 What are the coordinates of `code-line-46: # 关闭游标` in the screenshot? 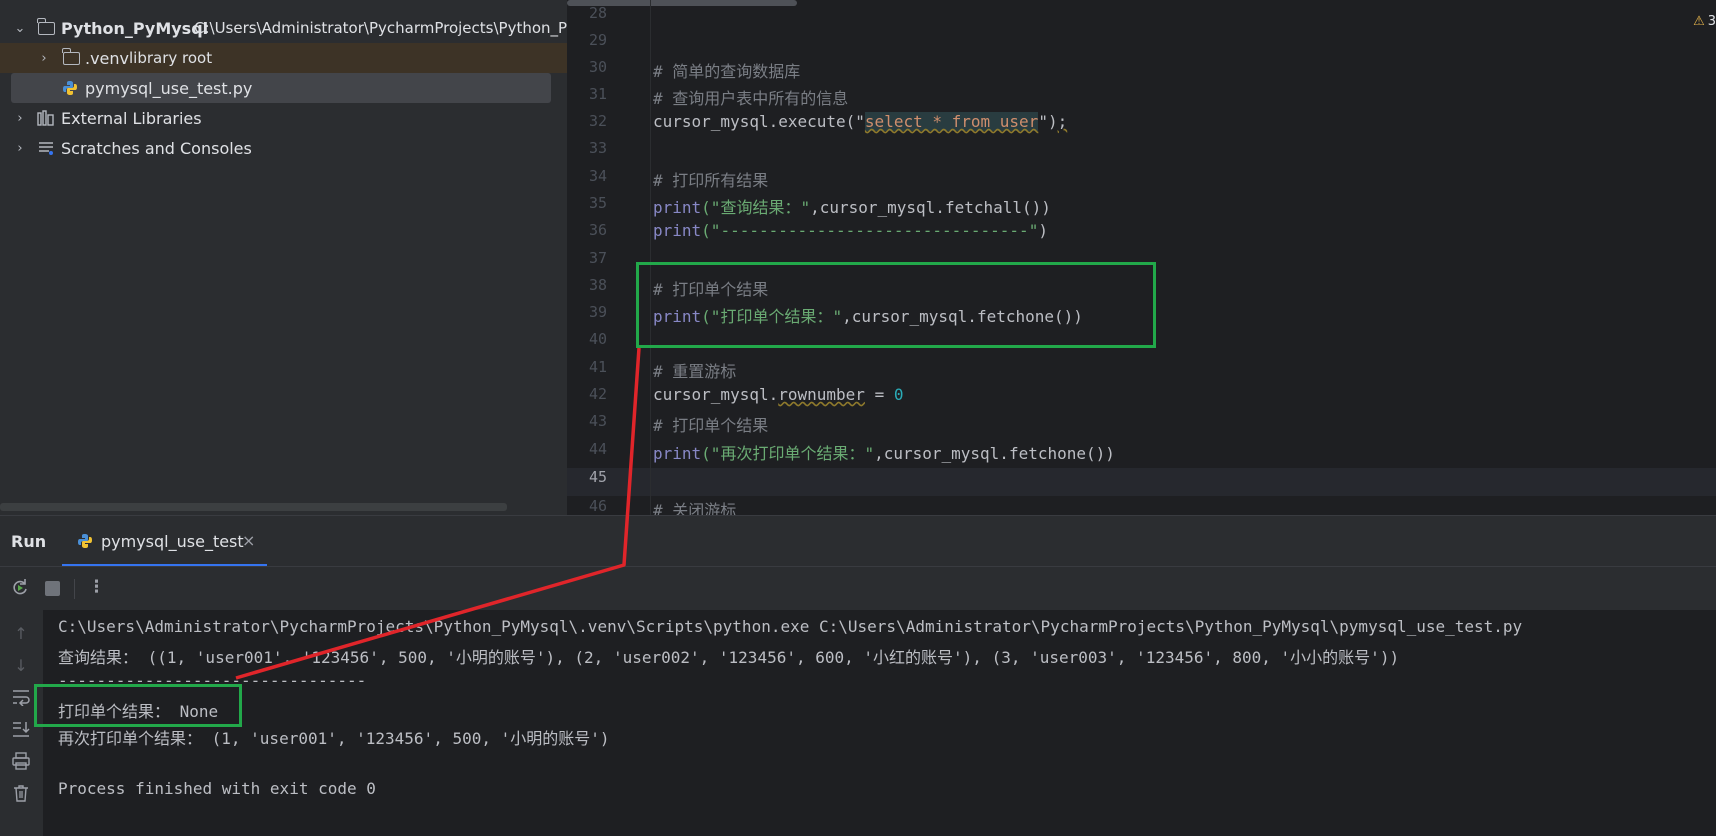 It's located at (695, 508).